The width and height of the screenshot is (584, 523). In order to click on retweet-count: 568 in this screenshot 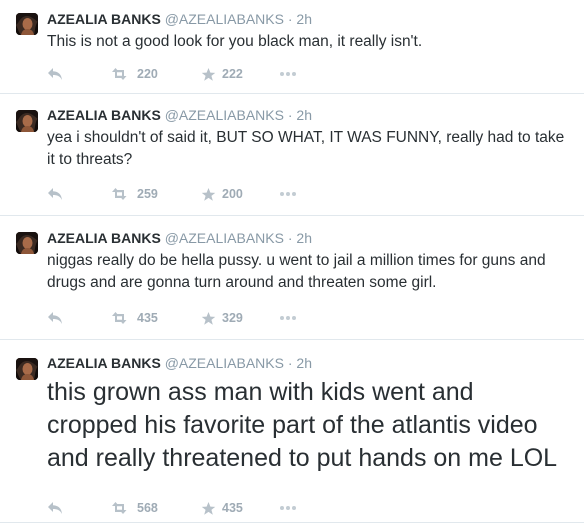, I will do `click(147, 508)`.